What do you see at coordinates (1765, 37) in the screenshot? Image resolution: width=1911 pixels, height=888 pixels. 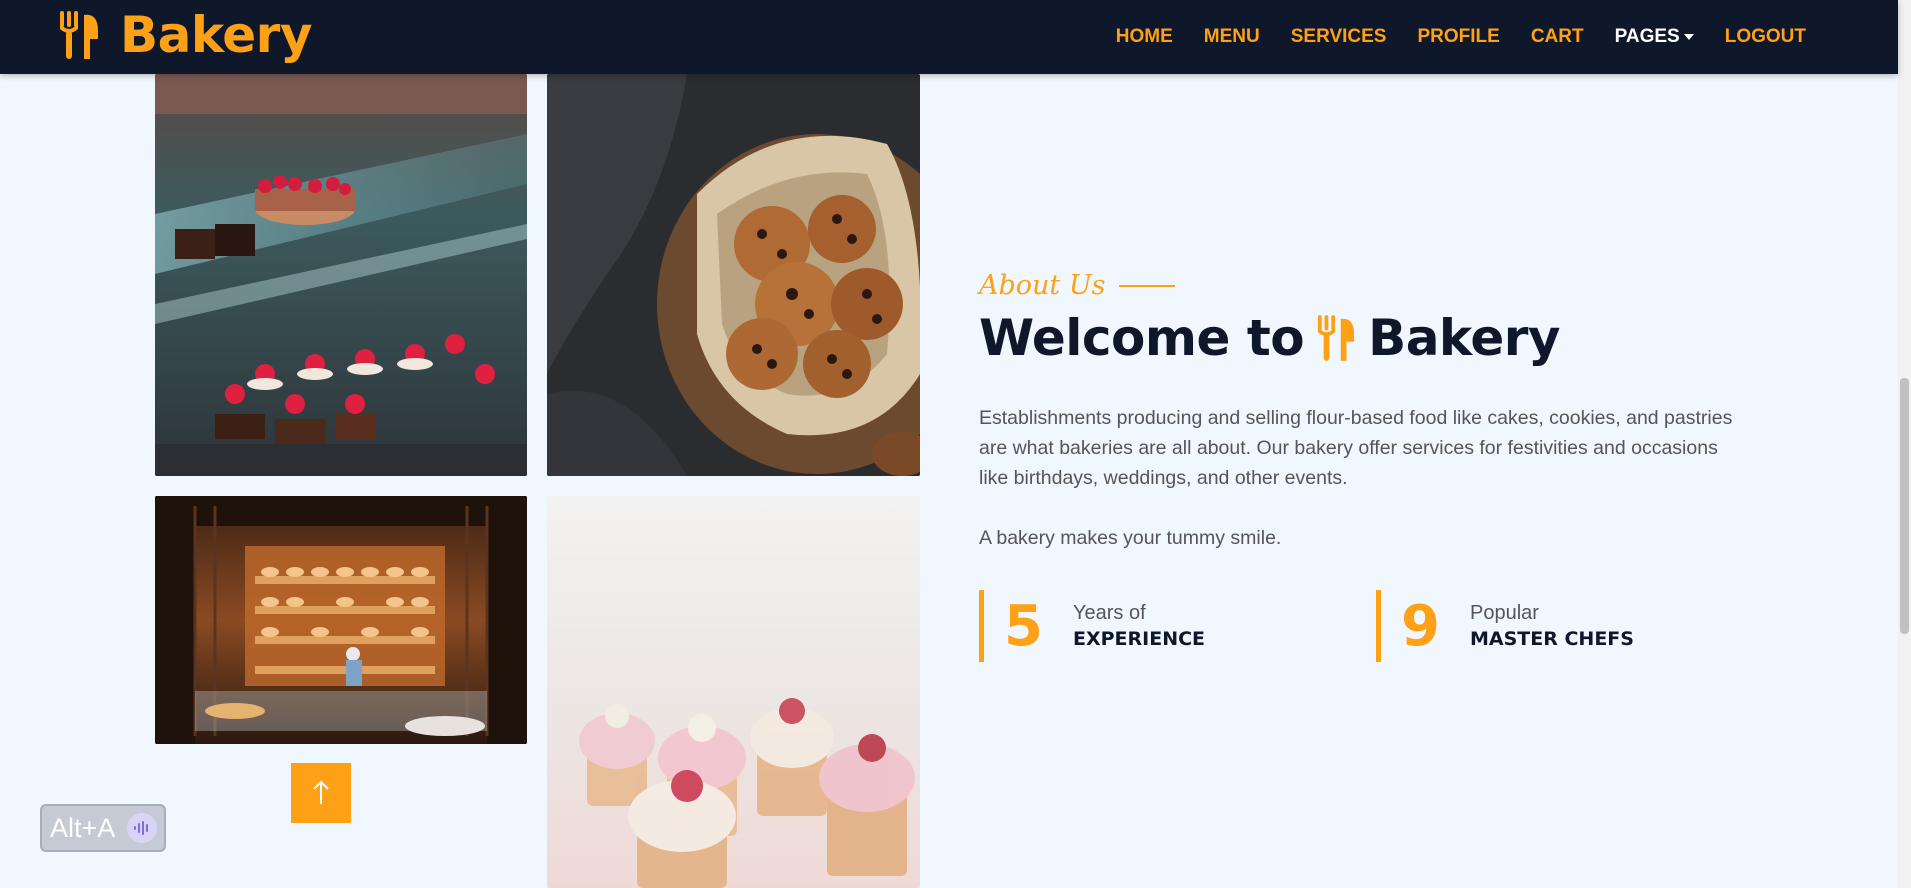 I see `nav-logout: LOGOUT` at bounding box center [1765, 37].